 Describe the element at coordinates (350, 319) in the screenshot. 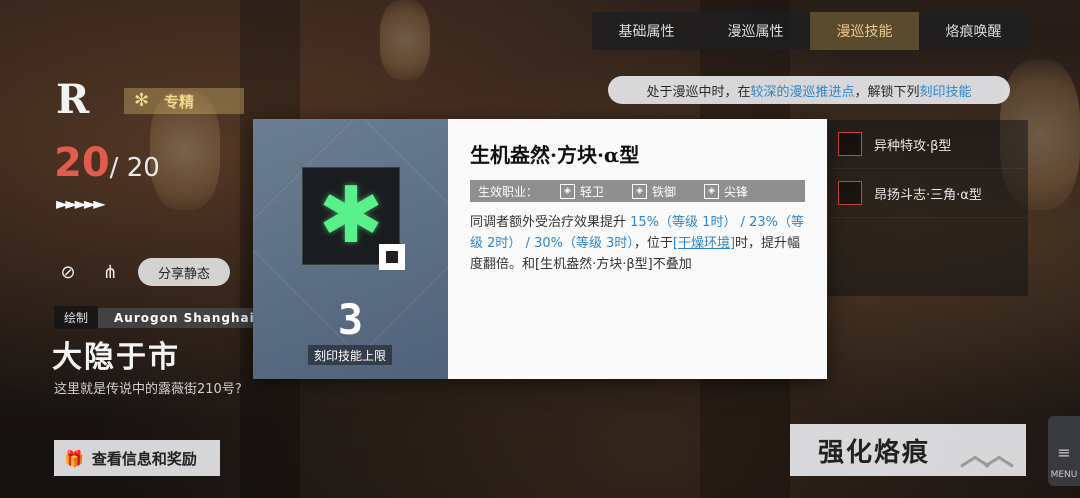

I see `imprint-limit-number: 3` at that location.